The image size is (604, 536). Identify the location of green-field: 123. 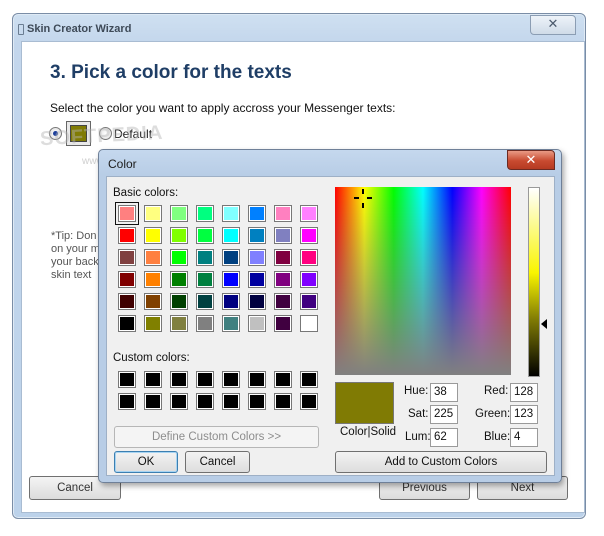
(524, 414).